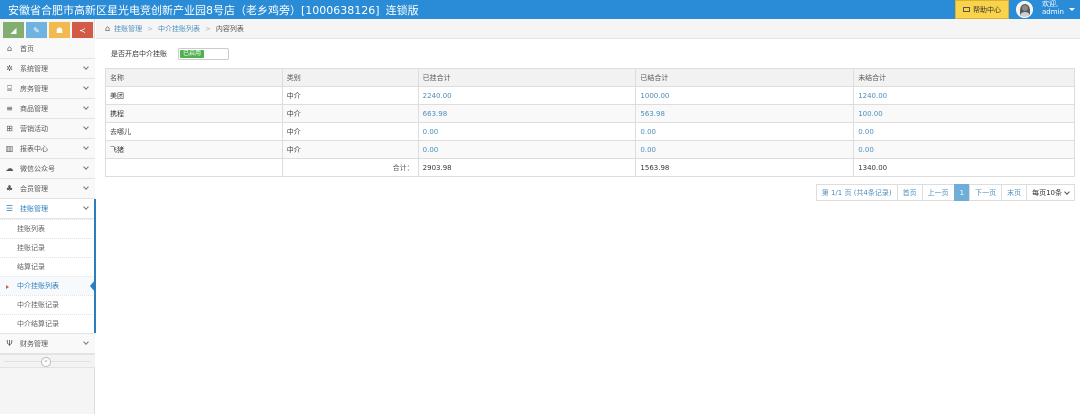 Image resolution: width=1080 pixels, height=414 pixels. I want to click on sidebar-item-finance: Ψ 财务管理, so click(47, 344).